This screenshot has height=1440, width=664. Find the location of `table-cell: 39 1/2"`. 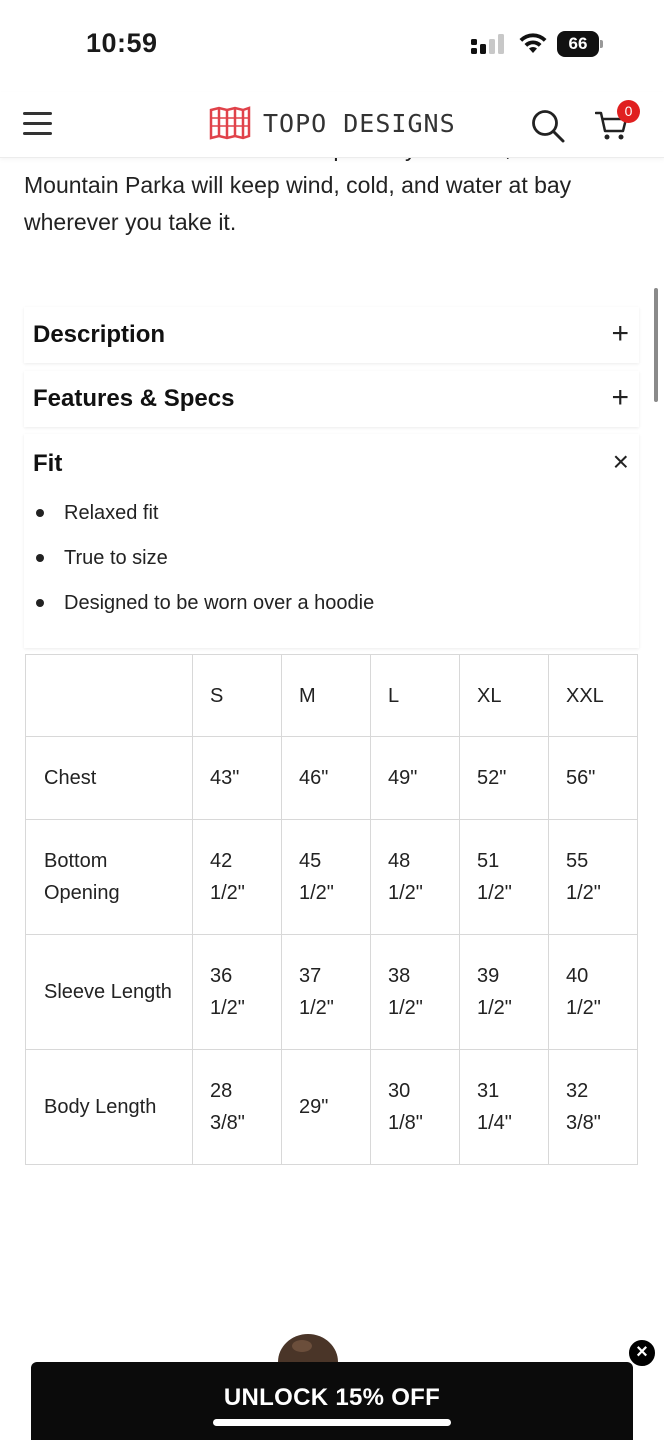

table-cell: 39 1/2" is located at coordinates (504, 992).